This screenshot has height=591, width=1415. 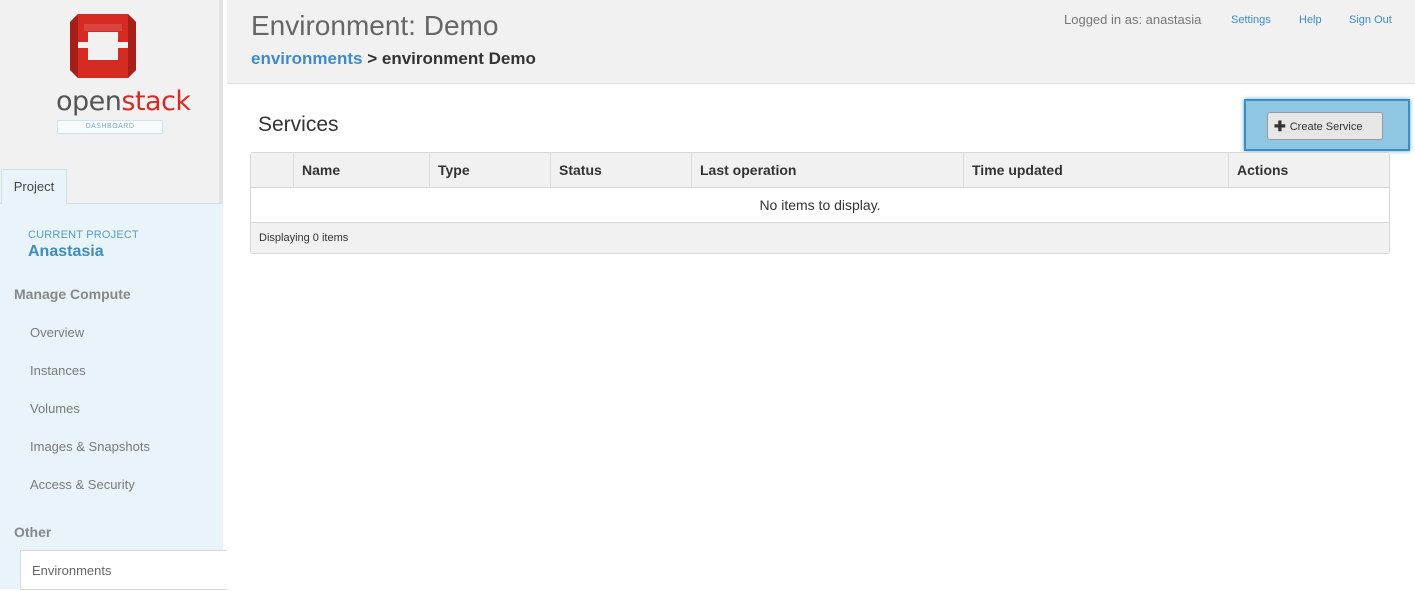 I want to click on column-header-select, so click(x=272, y=170).